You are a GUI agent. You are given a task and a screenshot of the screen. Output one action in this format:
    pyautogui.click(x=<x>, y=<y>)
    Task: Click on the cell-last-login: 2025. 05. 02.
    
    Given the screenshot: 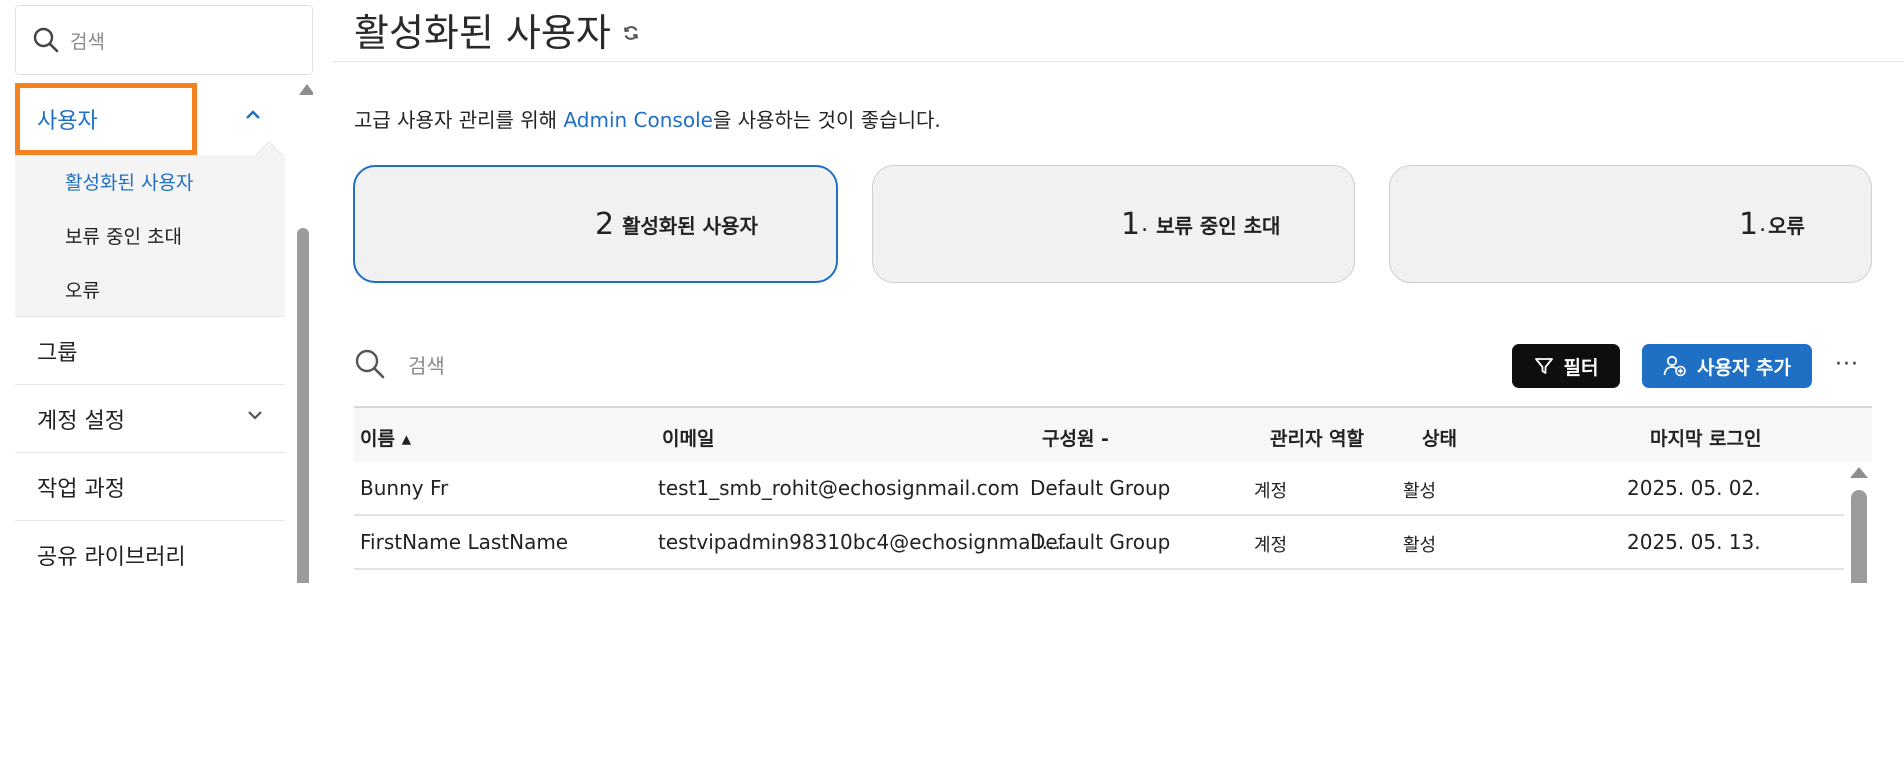 What is the action you would take?
    pyautogui.click(x=1694, y=488)
    